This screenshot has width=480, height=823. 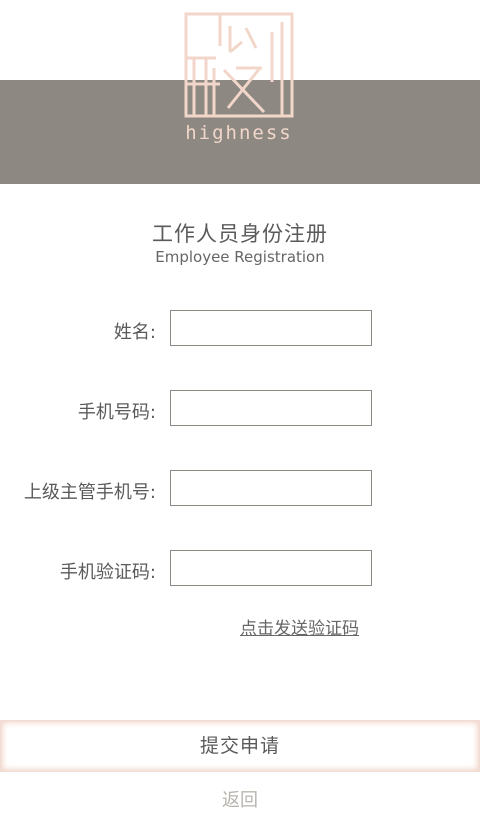 What do you see at coordinates (239, 133) in the screenshot?
I see `brand-wordmark: highness` at bounding box center [239, 133].